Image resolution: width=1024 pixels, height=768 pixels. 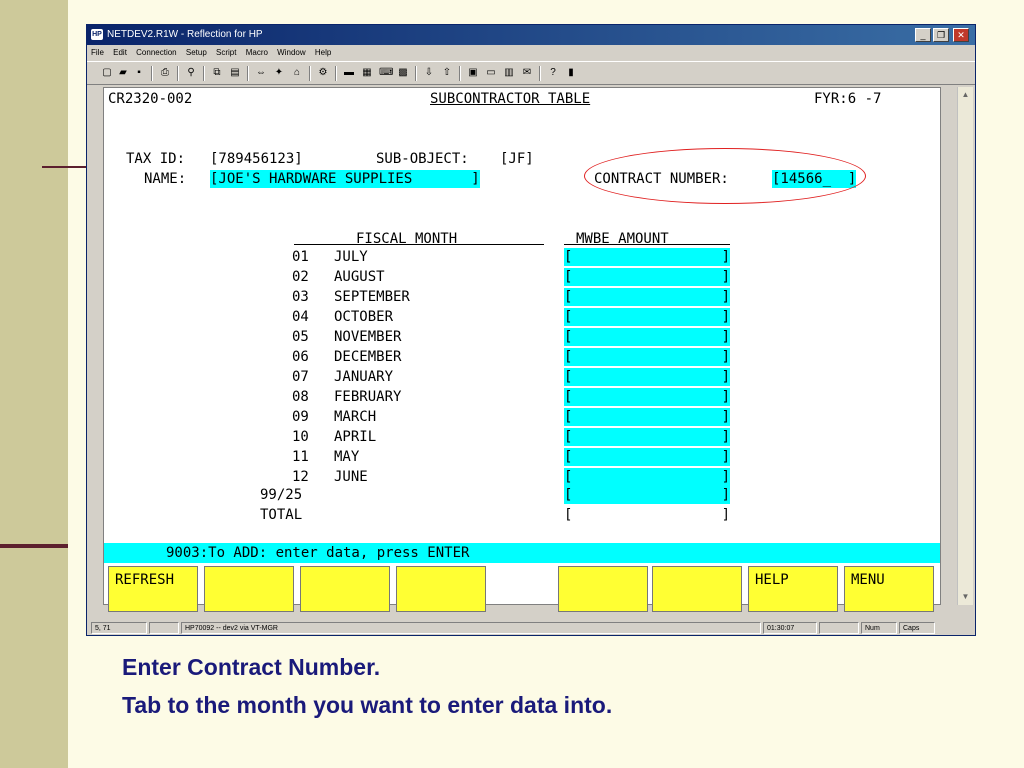 I want to click on menu-help: Help, so click(x=323, y=52).